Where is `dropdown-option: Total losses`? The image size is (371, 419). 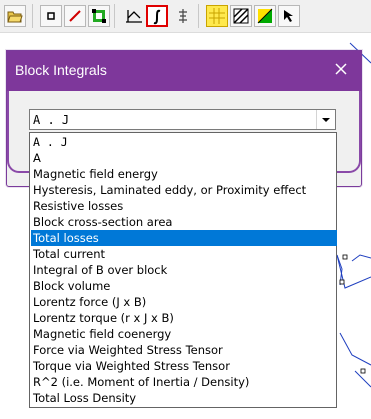
dropdown-option: Total losses is located at coordinates (184, 238).